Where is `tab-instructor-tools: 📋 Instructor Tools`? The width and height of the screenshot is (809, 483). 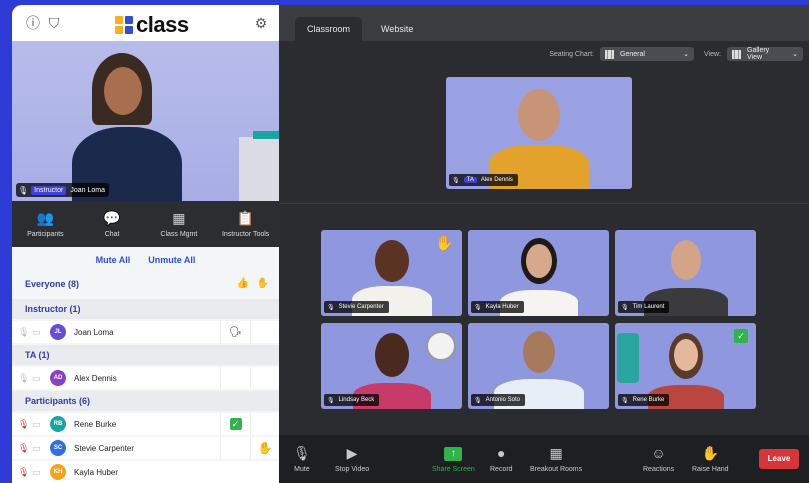
tab-instructor-tools: 📋 Instructor Tools is located at coordinates (245, 224).